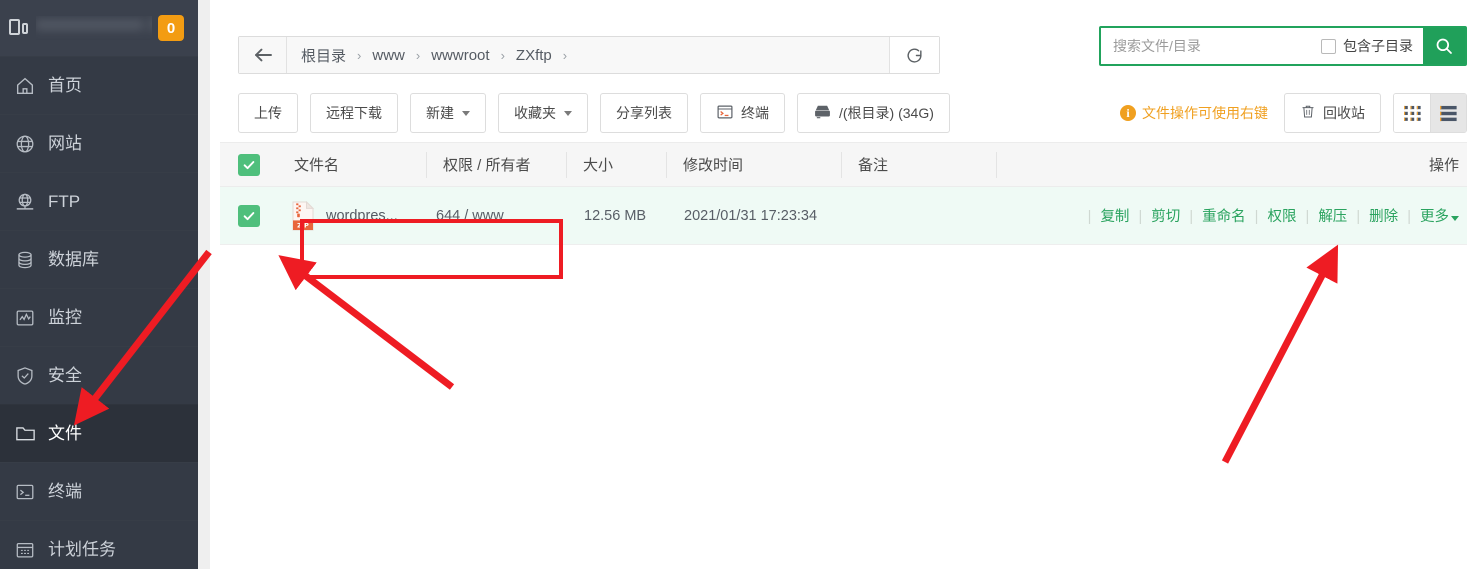  I want to click on home-icon, so click(25, 86).